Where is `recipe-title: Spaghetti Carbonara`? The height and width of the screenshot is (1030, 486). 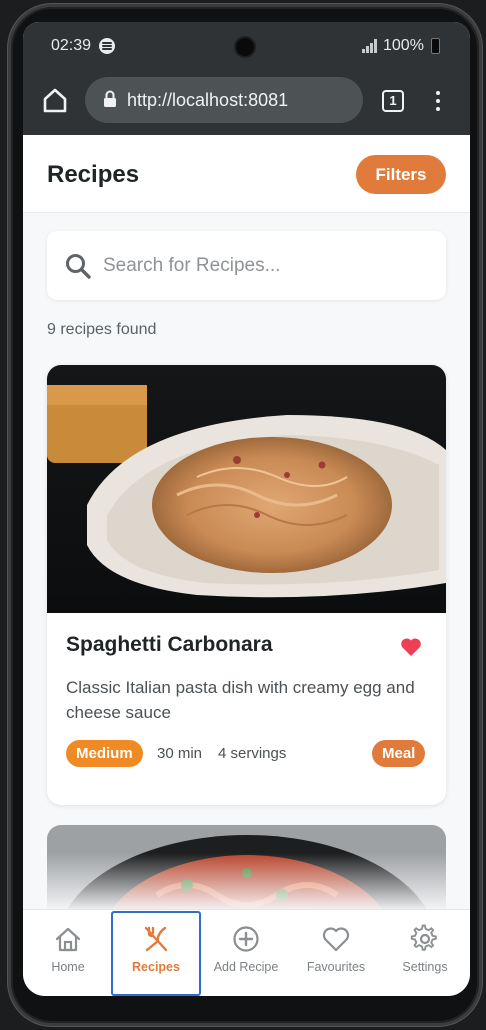
recipe-title: Spaghetti Carbonara is located at coordinates (169, 644).